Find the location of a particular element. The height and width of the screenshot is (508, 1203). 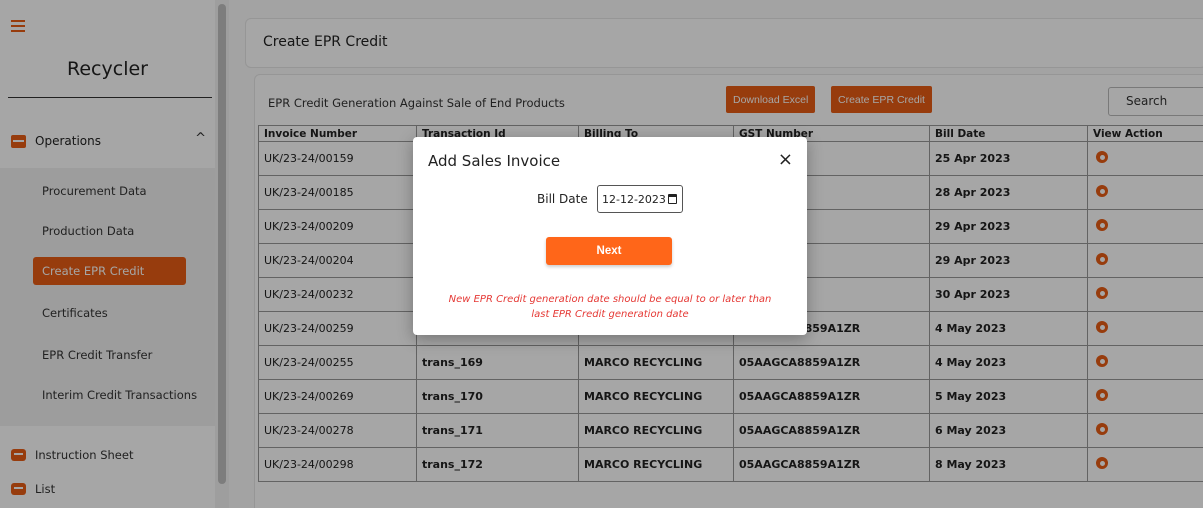

close-icon: × is located at coordinates (785, 159).